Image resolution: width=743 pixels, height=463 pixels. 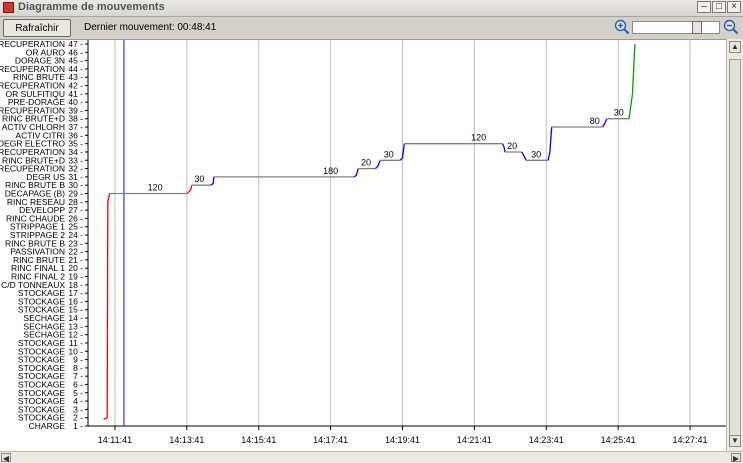 I want to click on toolbar: Rafraîchir Dernier mouvement: 00:48:41, so click(x=371, y=28).